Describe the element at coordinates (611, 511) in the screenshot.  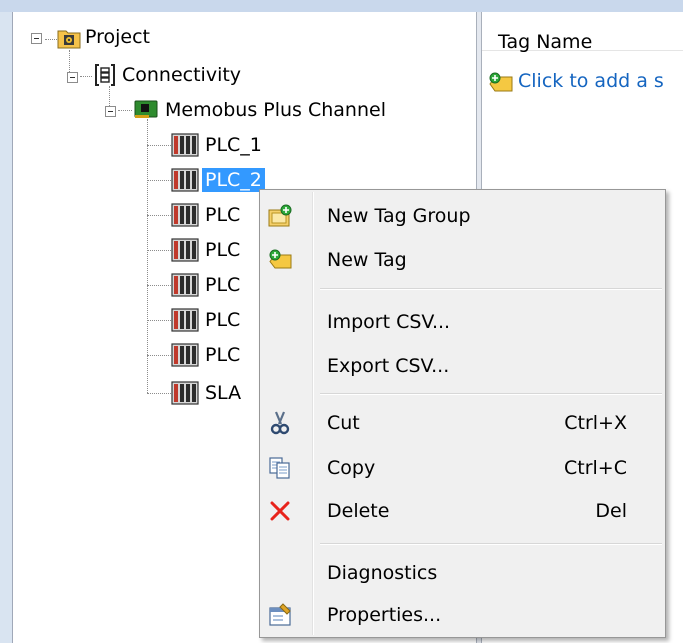
I see `menu-shortcut: Del` at that location.